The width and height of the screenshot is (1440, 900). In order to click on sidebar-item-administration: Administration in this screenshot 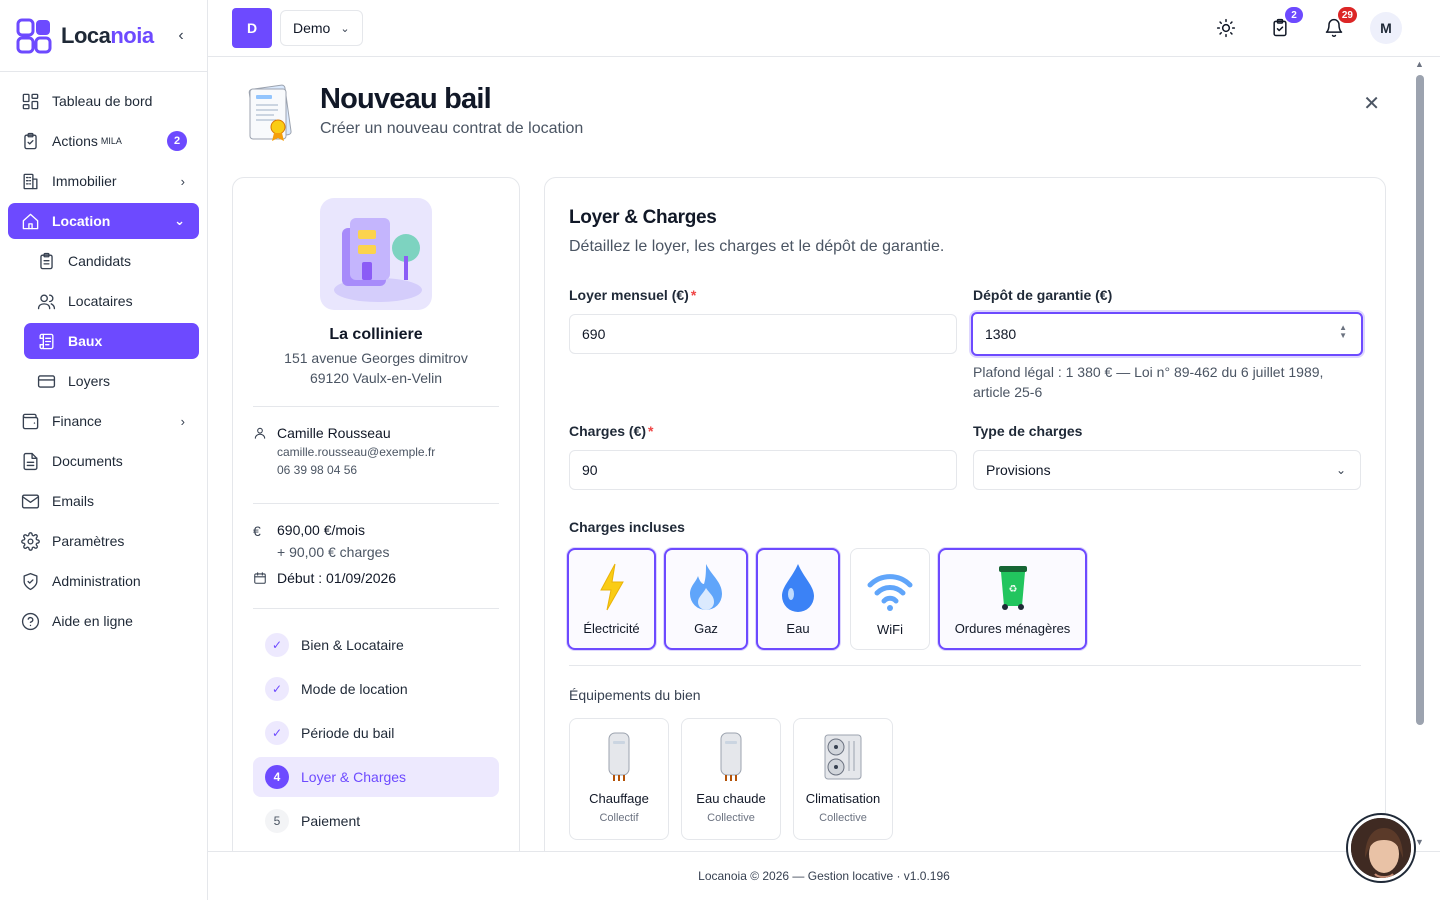, I will do `click(103, 581)`.